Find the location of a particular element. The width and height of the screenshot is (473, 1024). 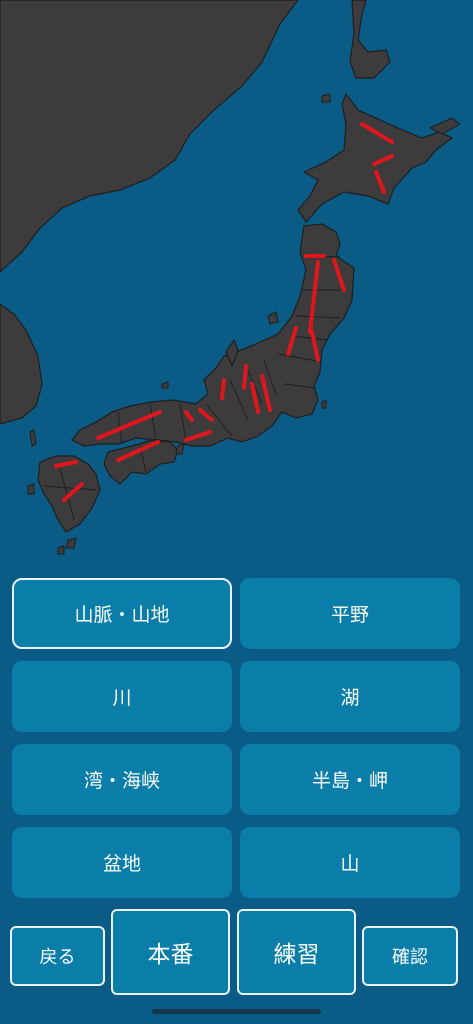

category-button-lakes: 湖 is located at coordinates (350, 696).